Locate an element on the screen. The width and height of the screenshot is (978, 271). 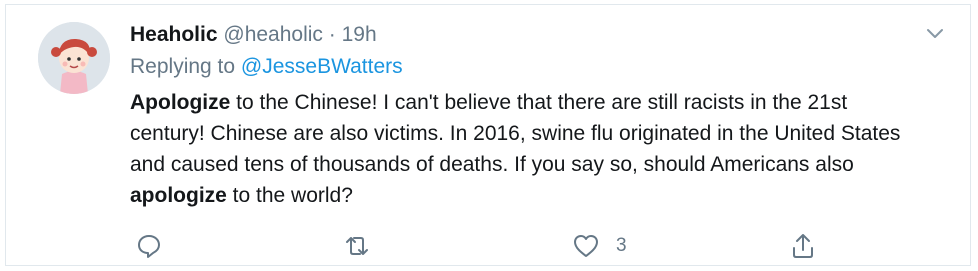
tweet-body-segment: to the world? is located at coordinates (289, 195).